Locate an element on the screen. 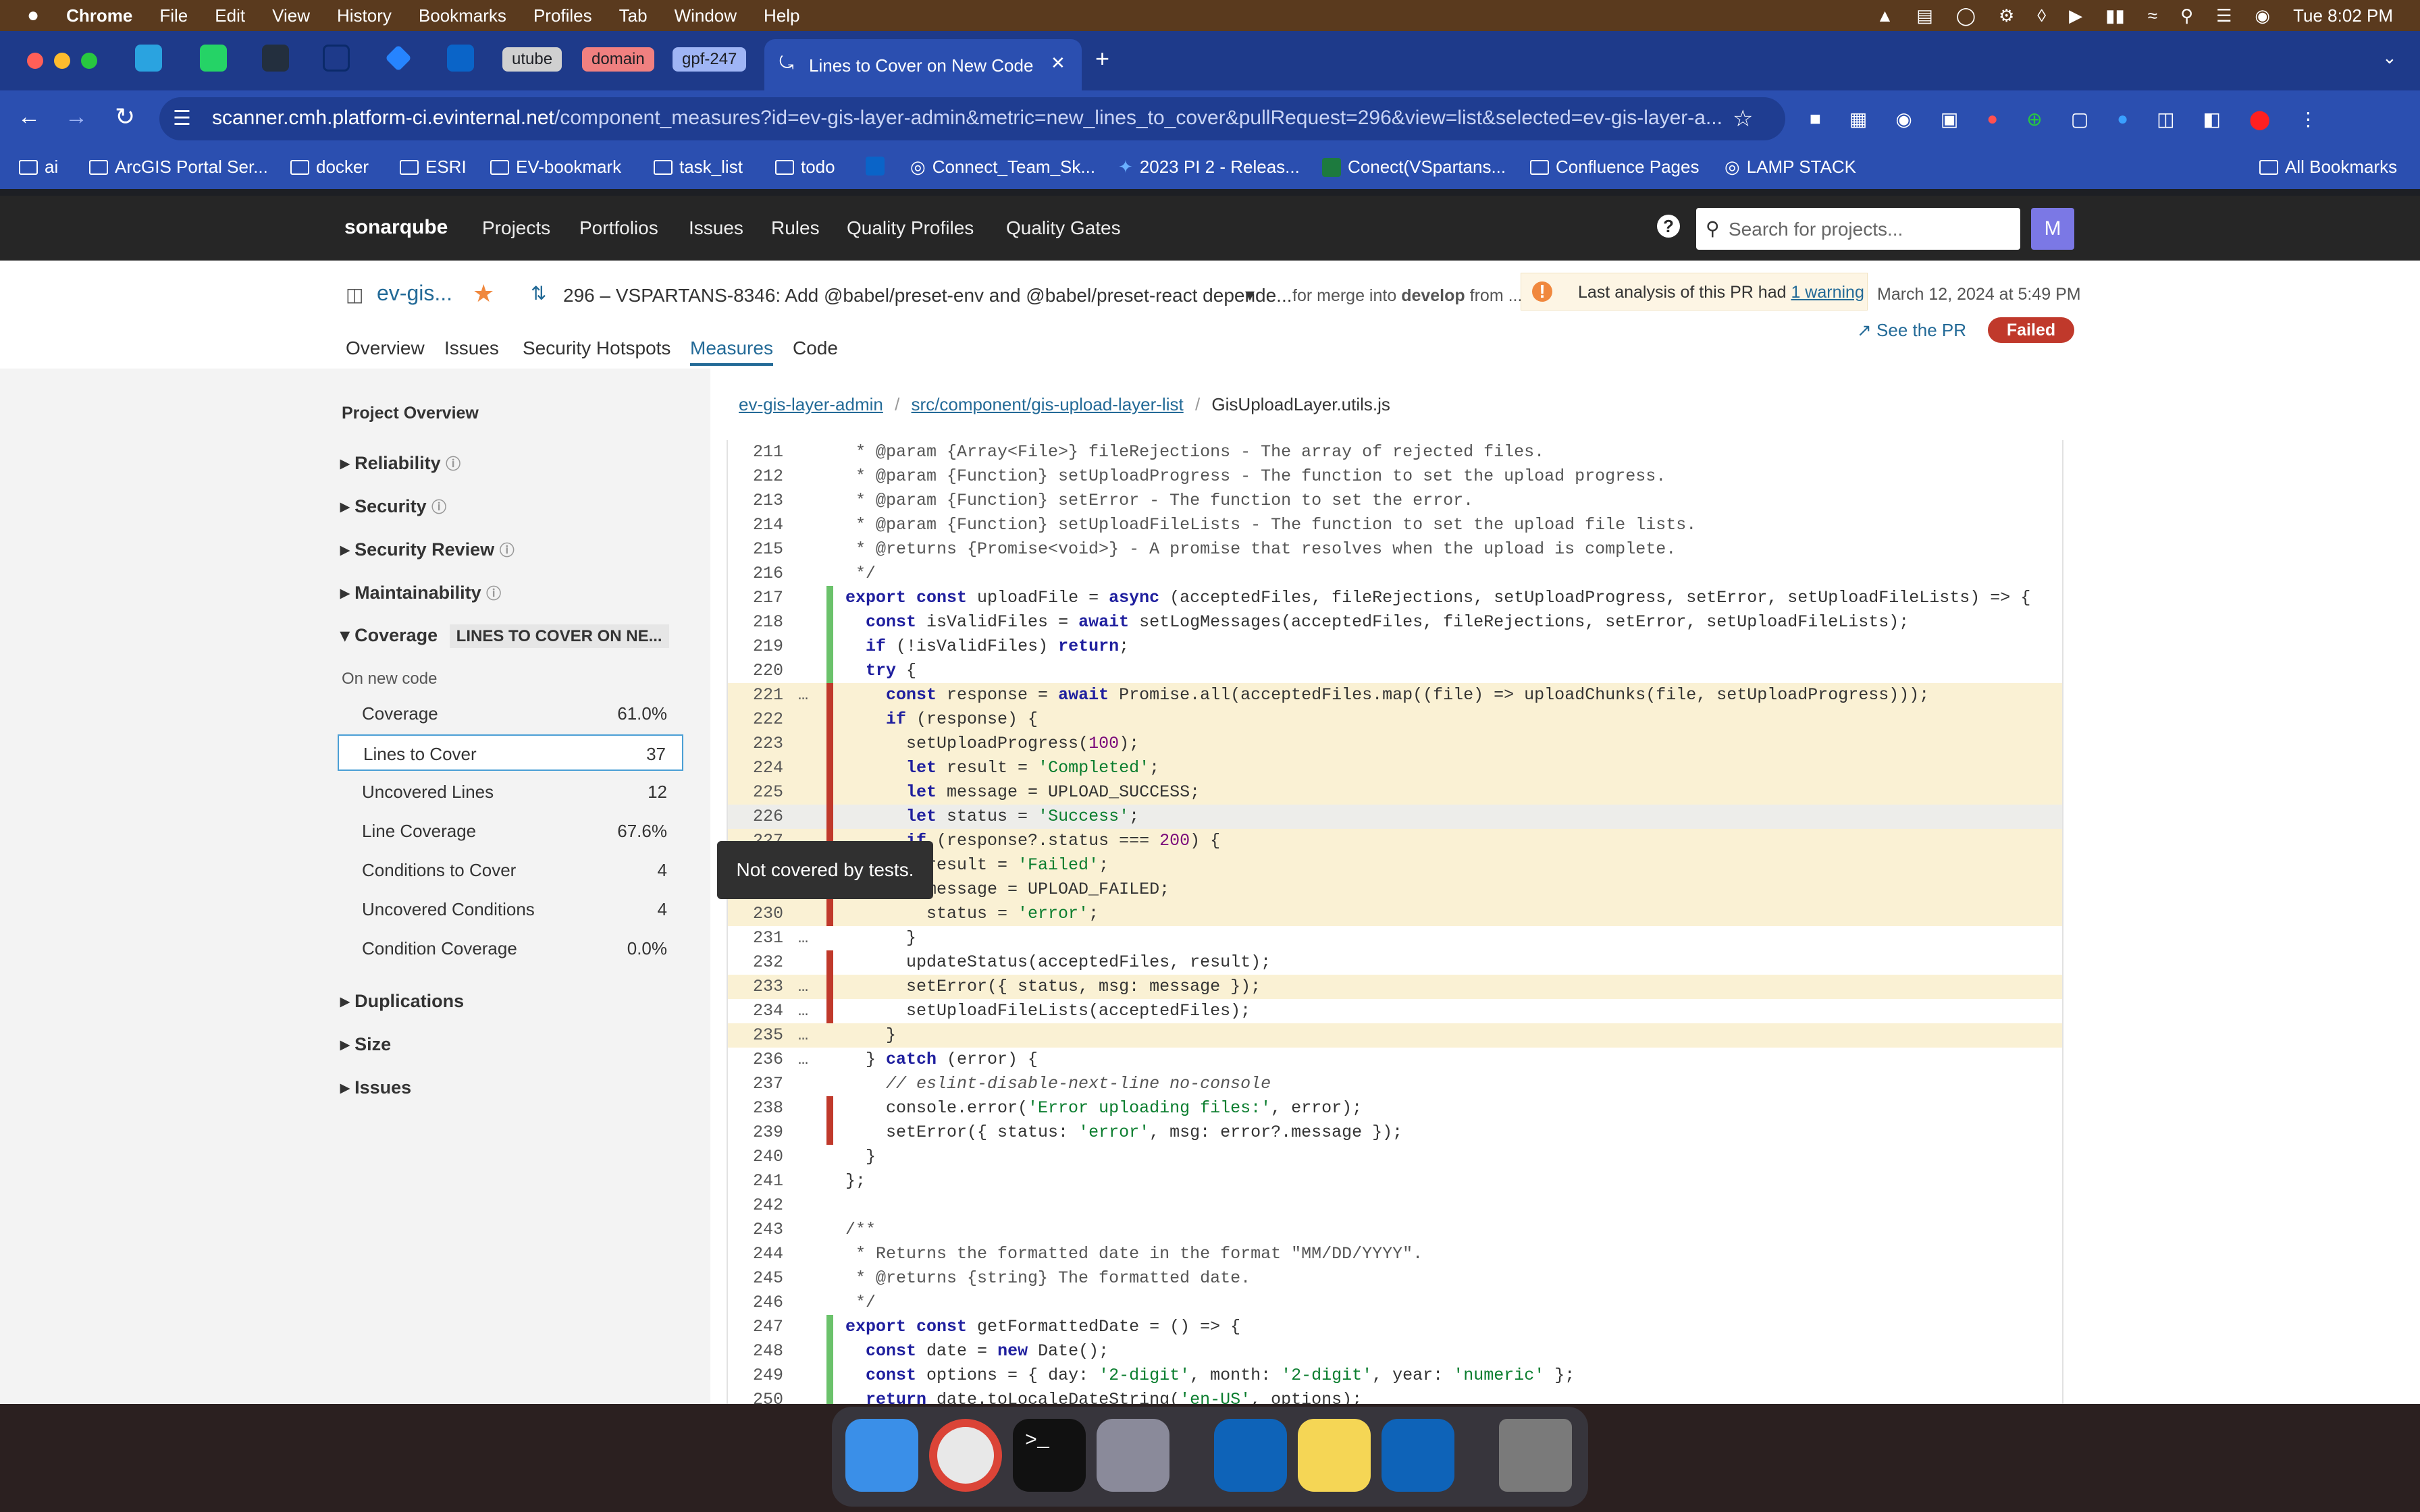 The height and width of the screenshot is (1512, 2420). bookmark-confluence: Confluence Pages is located at coordinates (1614, 167).